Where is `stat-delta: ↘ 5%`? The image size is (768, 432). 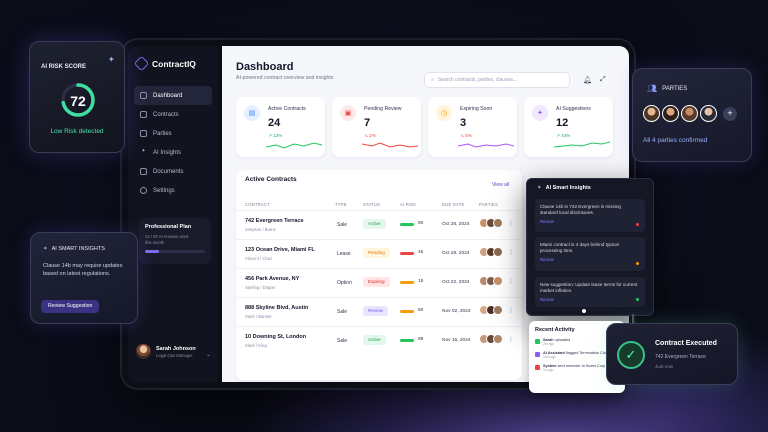 stat-delta: ↘ 5% is located at coordinates (466, 135).